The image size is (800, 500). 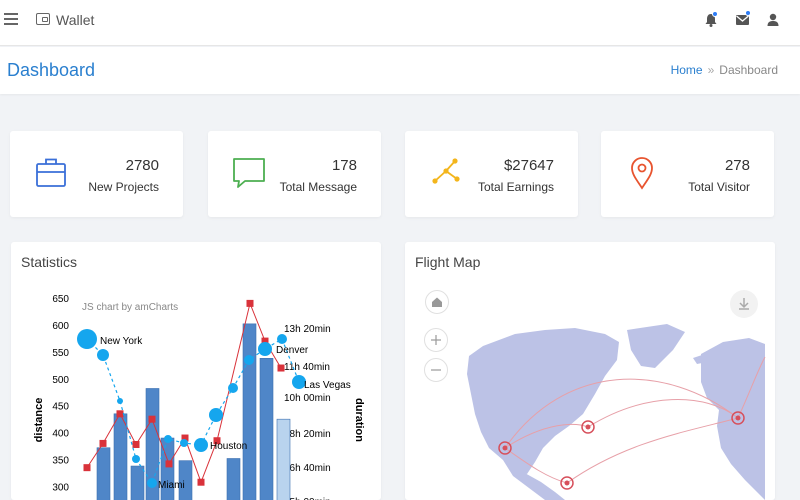 I want to click on y-left-tick-label: 500, so click(x=60, y=380).